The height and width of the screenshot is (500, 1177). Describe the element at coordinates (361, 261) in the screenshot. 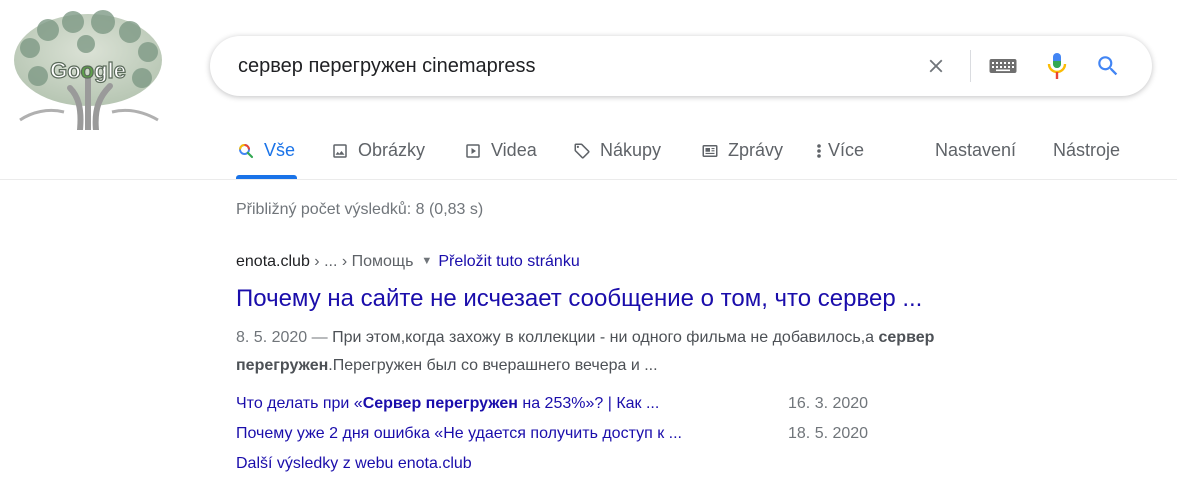

I see `result-path: › ... › Помощь` at that location.